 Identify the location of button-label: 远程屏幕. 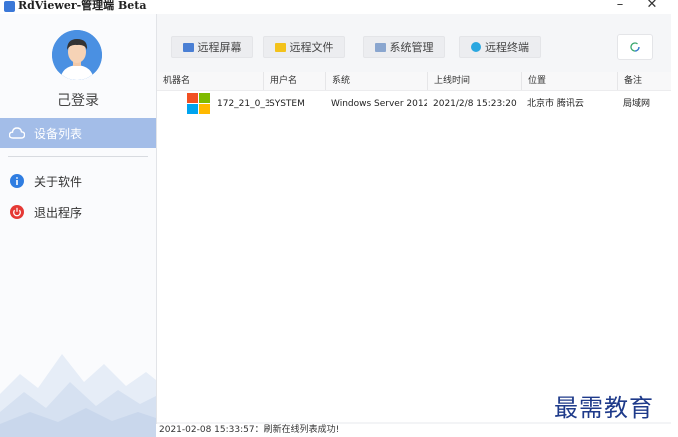
(219, 47).